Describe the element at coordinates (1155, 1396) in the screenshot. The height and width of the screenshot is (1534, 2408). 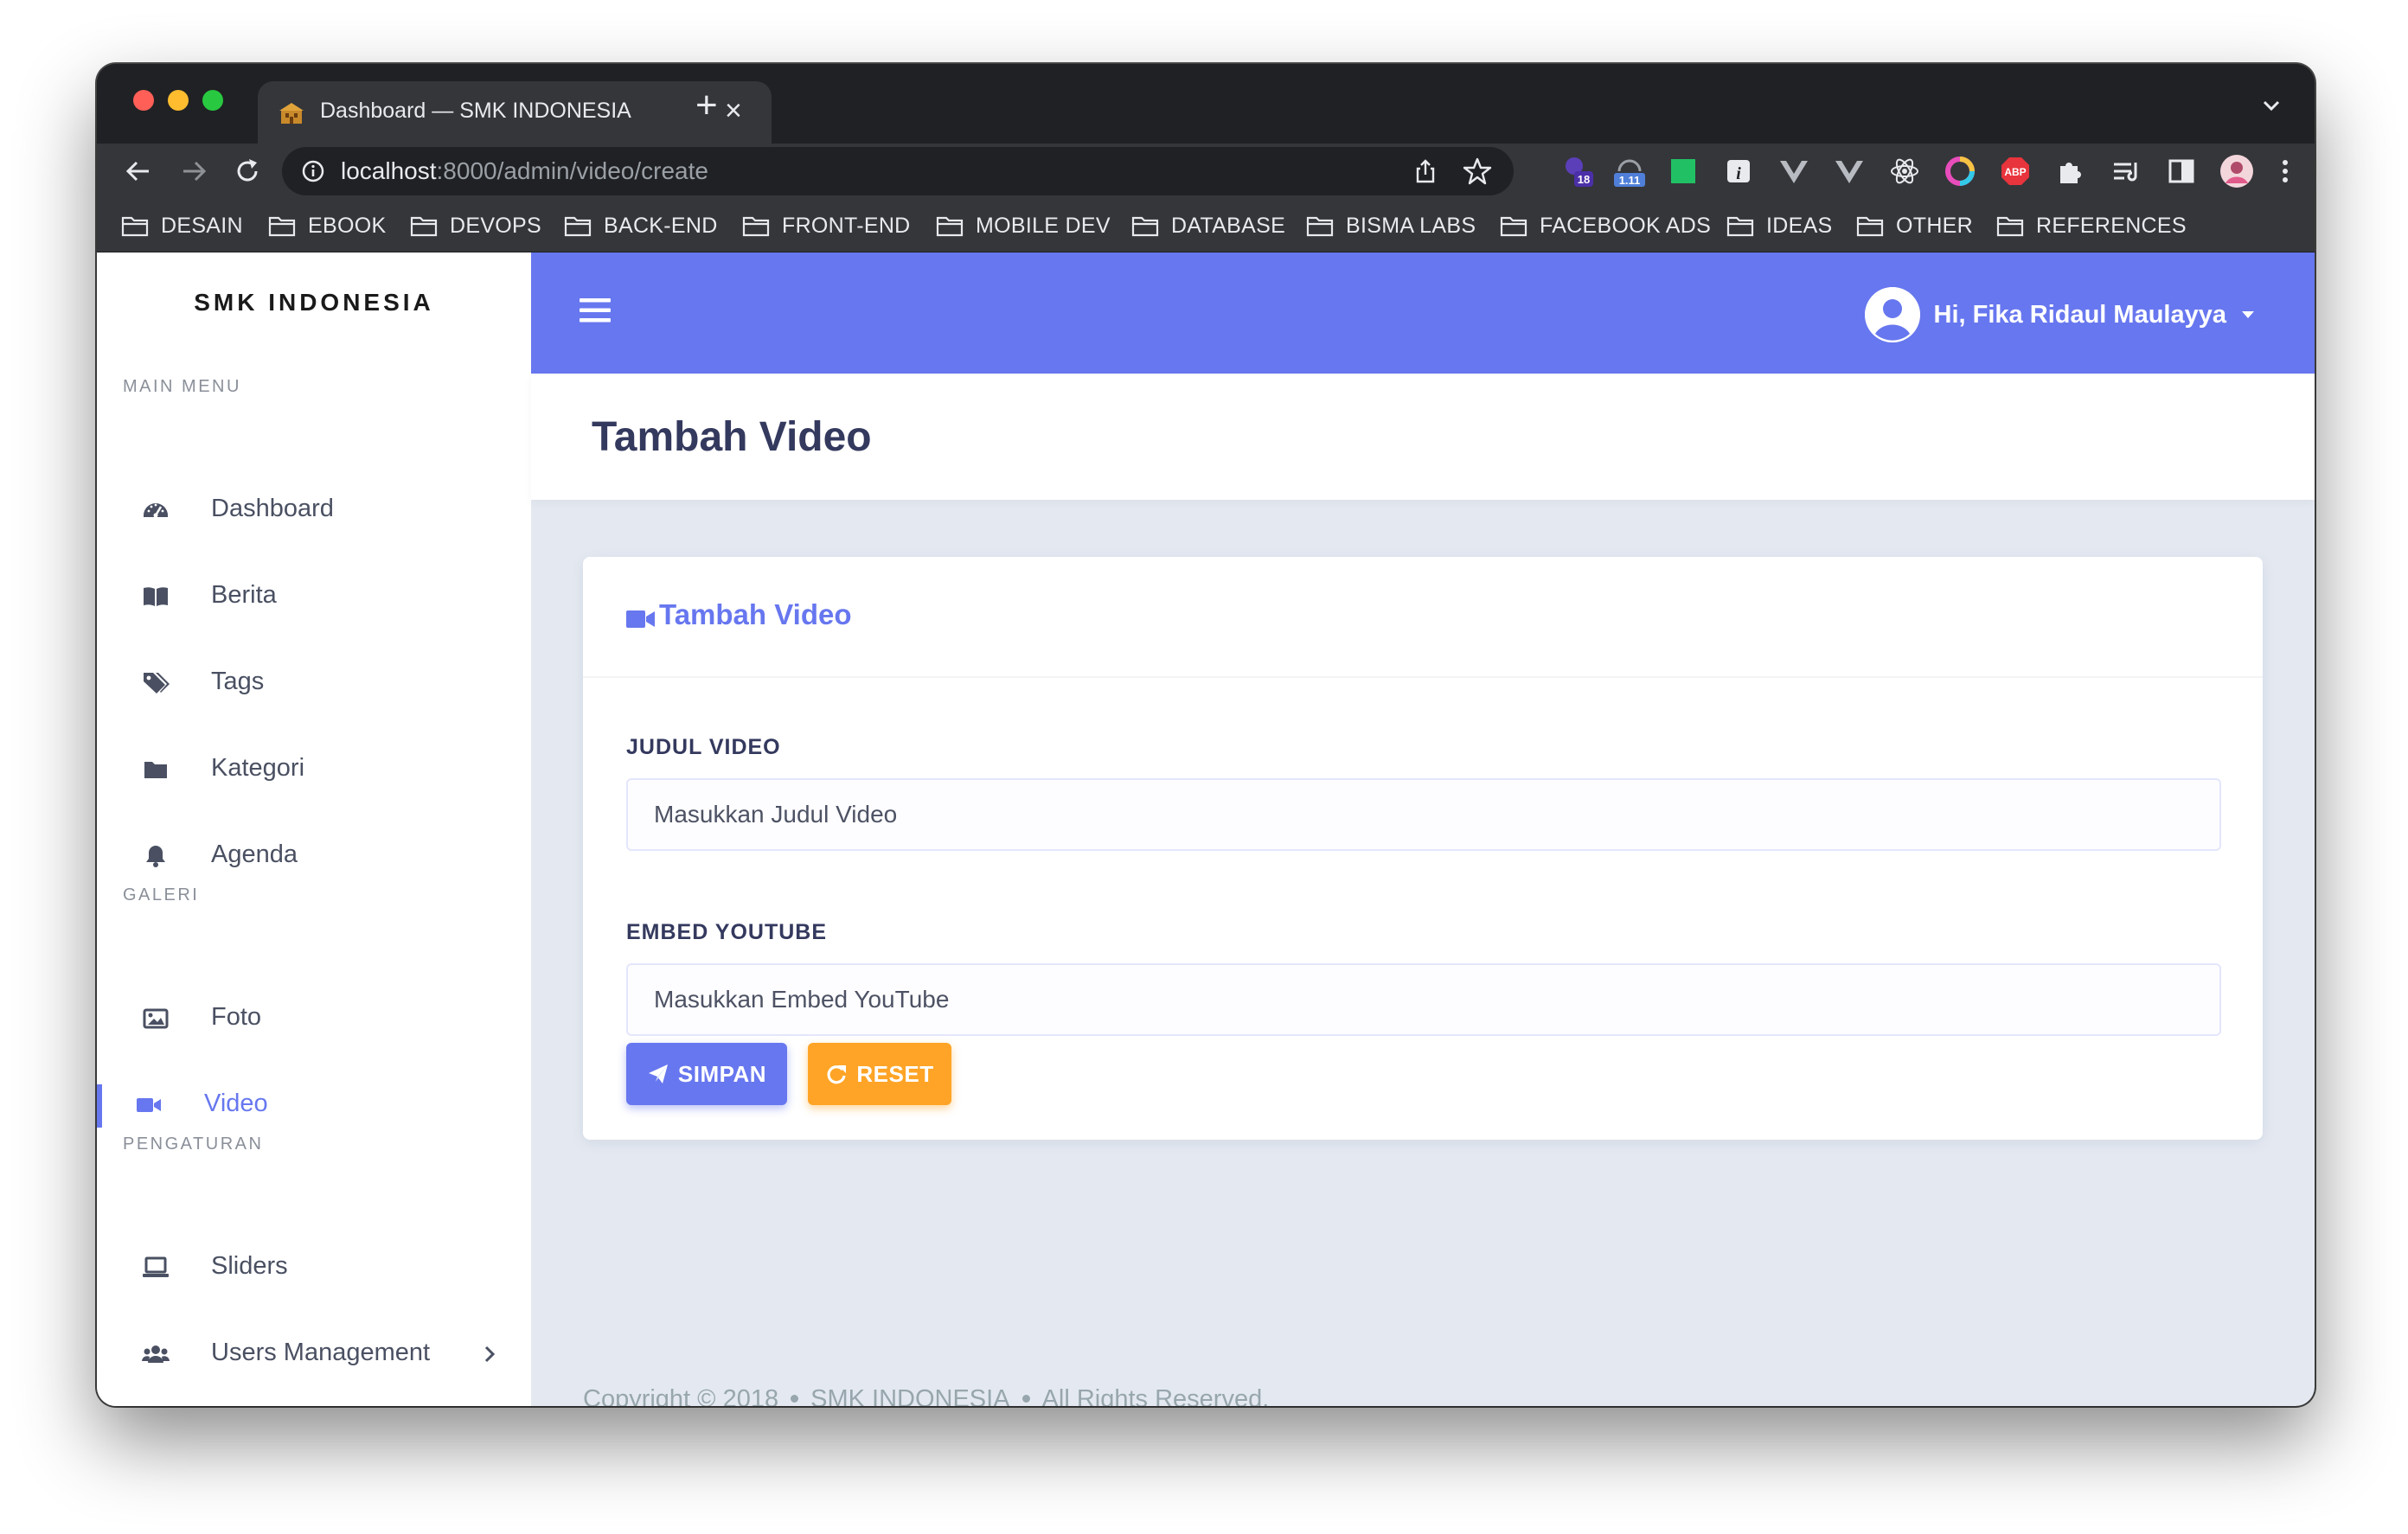
I see `footer-rights: All Rights Reserved.` at that location.